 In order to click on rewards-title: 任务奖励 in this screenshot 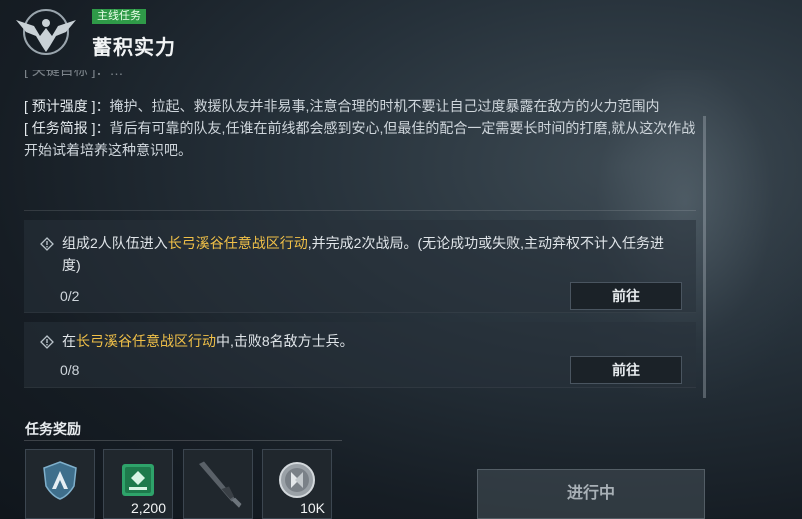, I will do `click(53, 429)`.